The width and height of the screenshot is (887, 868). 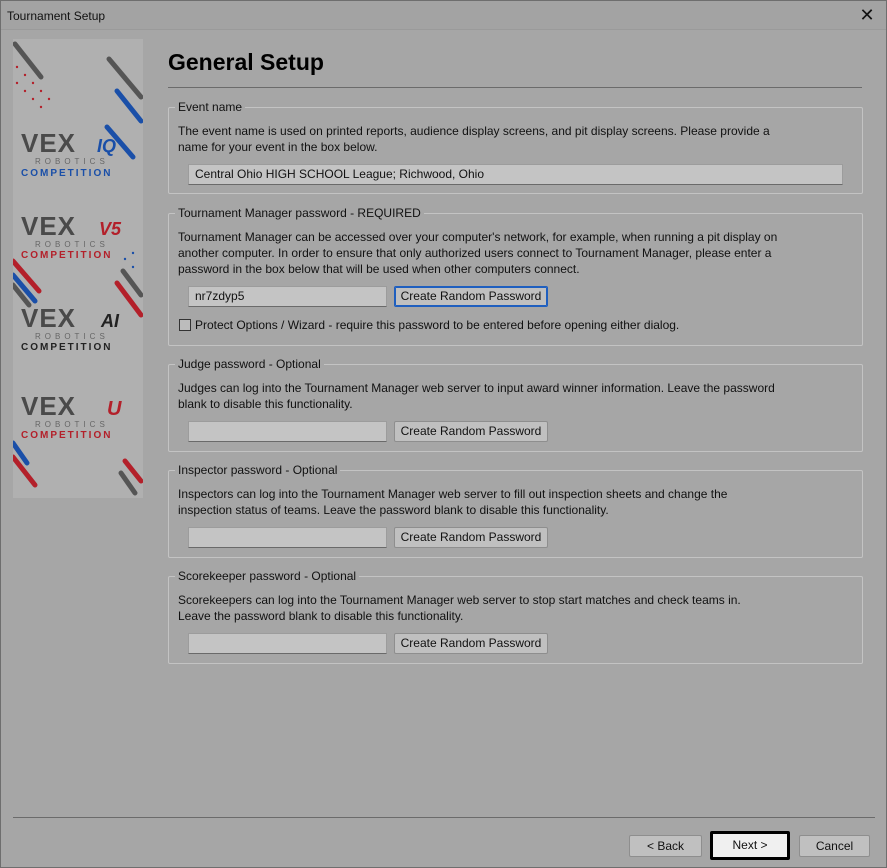 What do you see at coordinates (110, 321) in the screenshot?
I see `svg-text: AI` at bounding box center [110, 321].